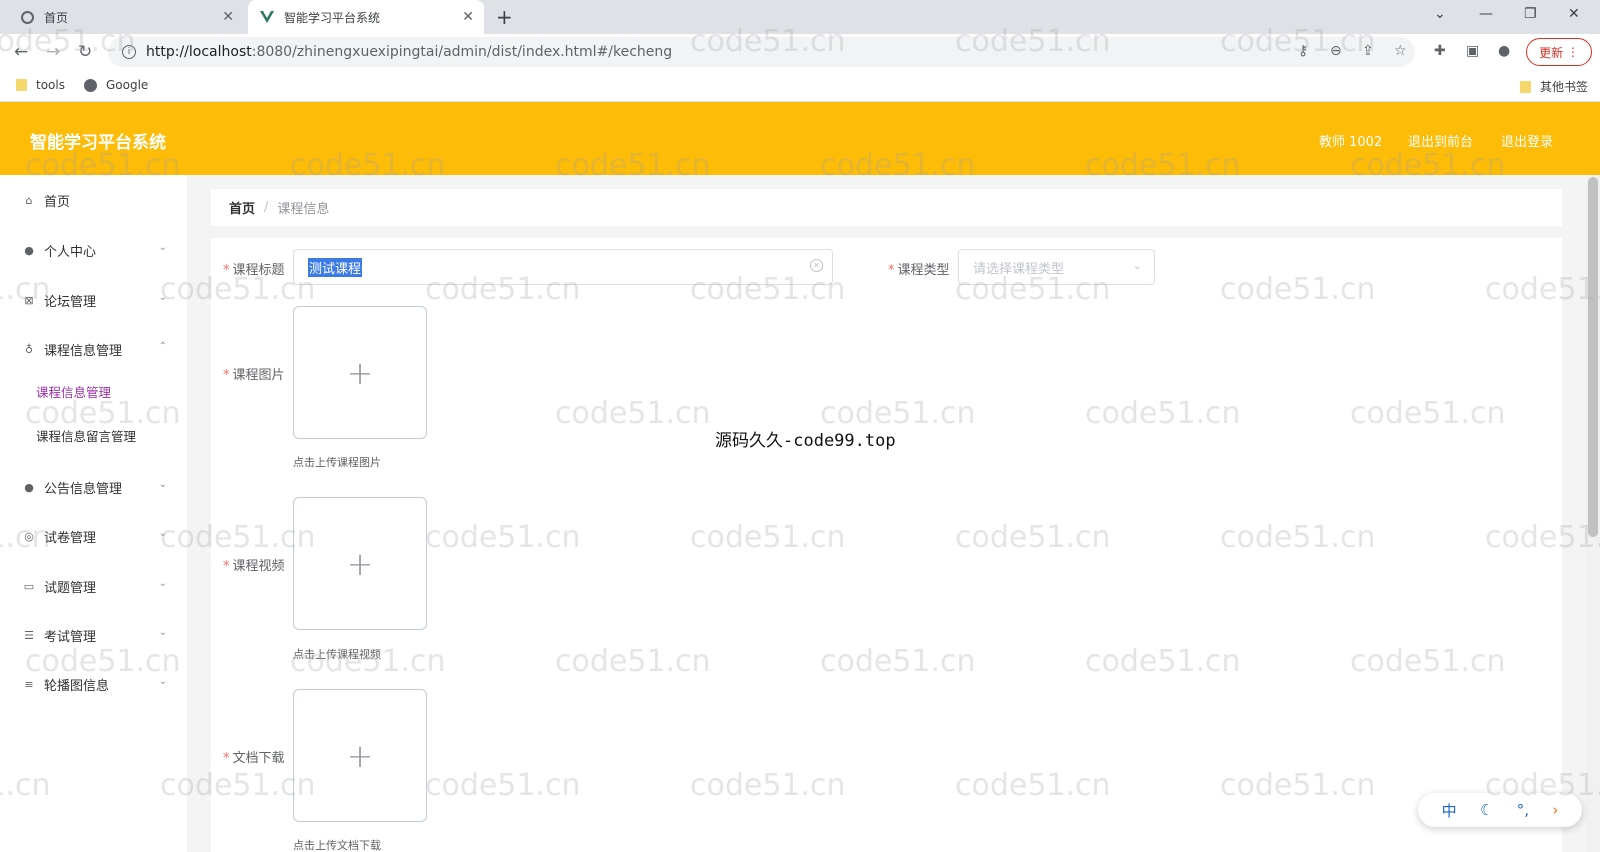  Describe the element at coordinates (242, 207) in the screenshot. I see `breadcrumb-home: 首页` at that location.